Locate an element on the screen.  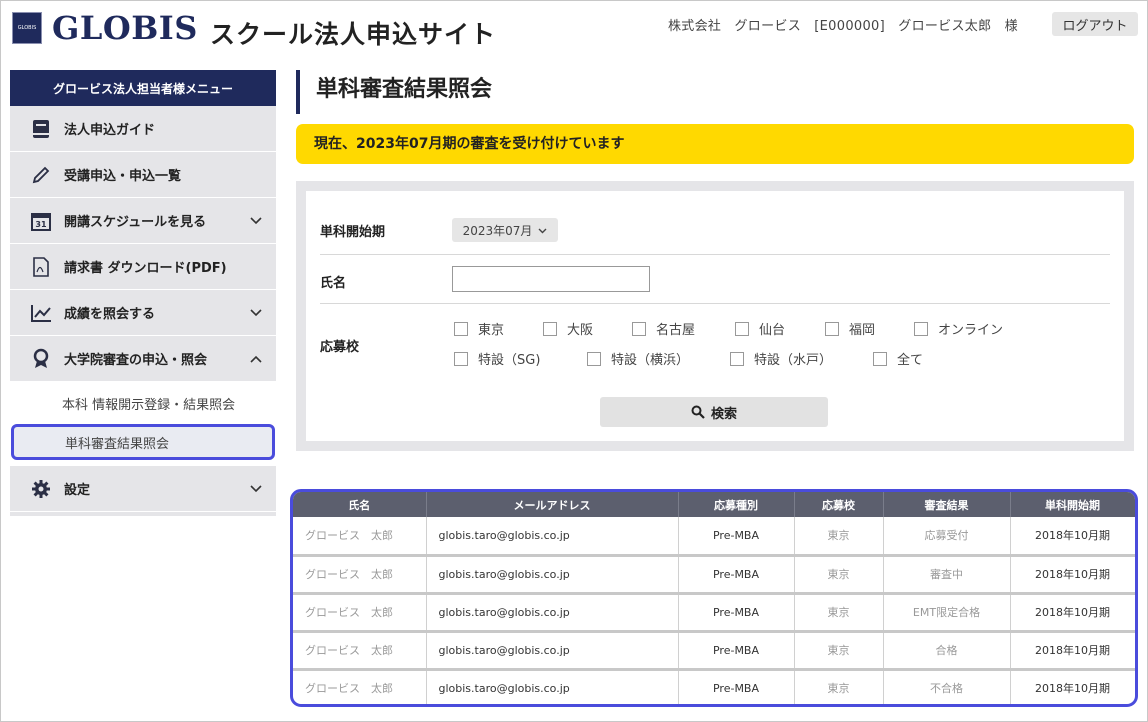
cell-result: 不合格 is located at coordinates (947, 686).